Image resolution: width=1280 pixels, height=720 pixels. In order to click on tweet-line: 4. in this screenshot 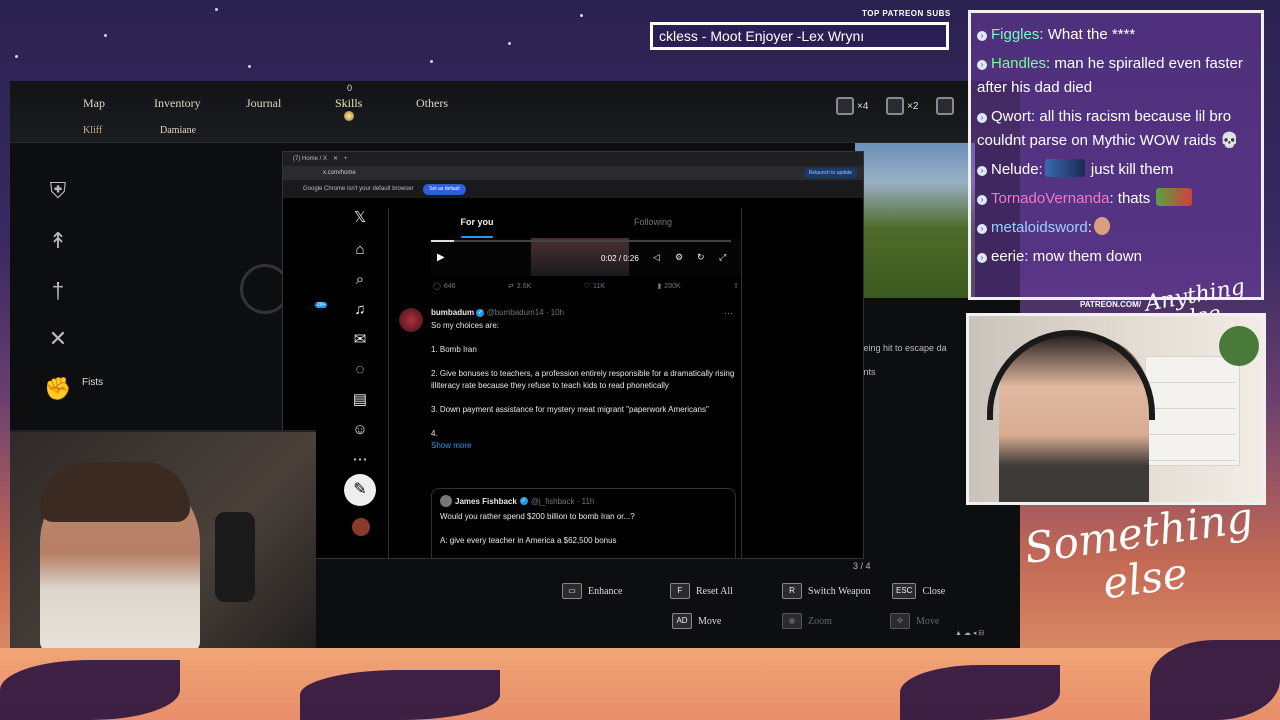, I will do `click(434, 433)`.